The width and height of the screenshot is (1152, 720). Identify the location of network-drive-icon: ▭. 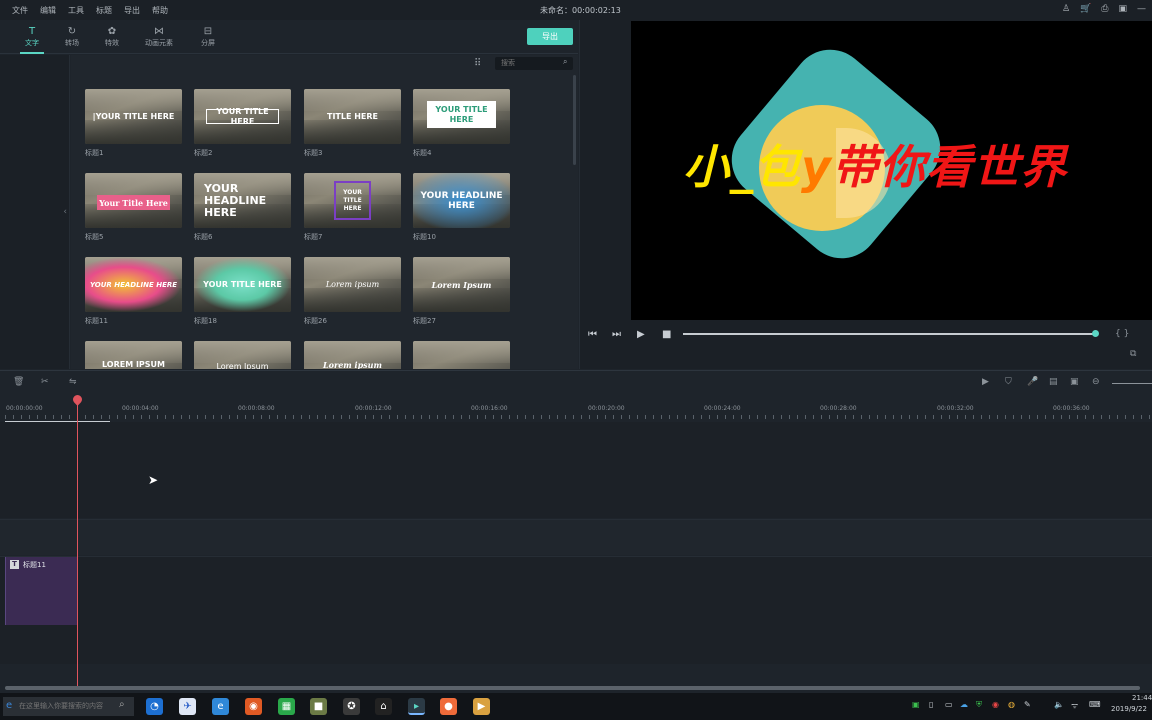
(949, 704).